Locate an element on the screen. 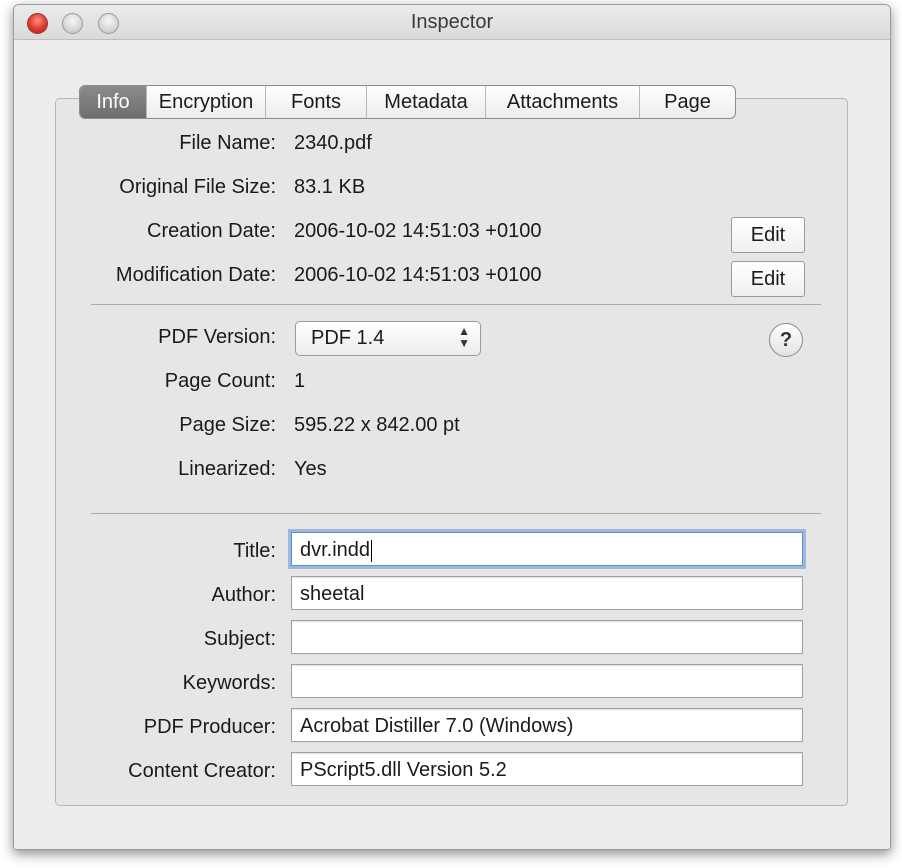 This screenshot has height=868, width=902. tab-attachments: Attachments is located at coordinates (562, 102).